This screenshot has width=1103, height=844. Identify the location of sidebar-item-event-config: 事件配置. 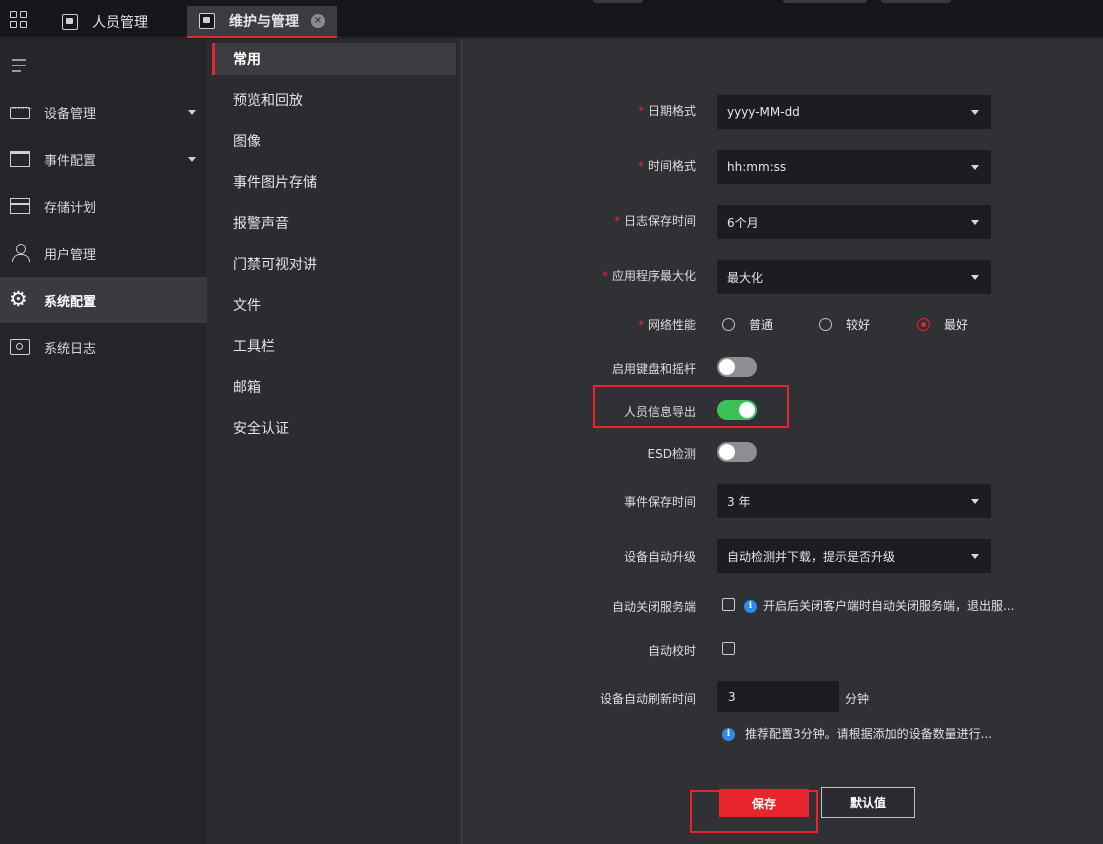
(103, 159).